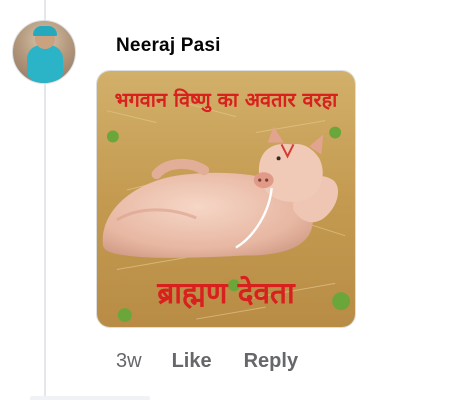  Describe the element at coordinates (90, 398) in the screenshot. I see `next-comment-edge` at that location.